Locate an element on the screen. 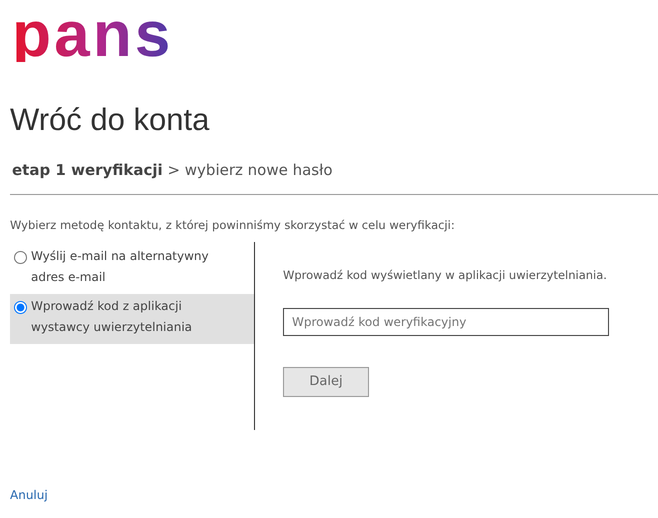  option-row: Wyślij e-mail na alternatywny adres e-mail is located at coordinates (119, 269).